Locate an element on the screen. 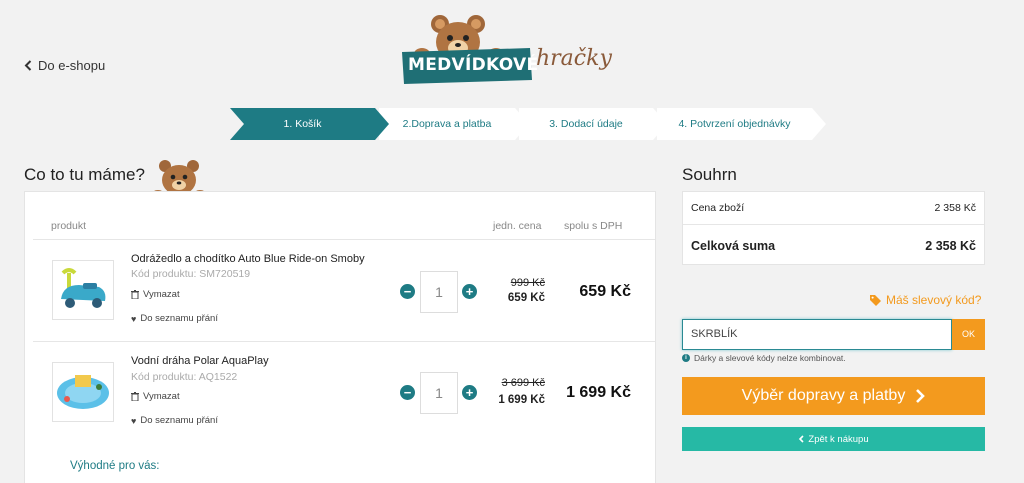 This screenshot has width=1024, height=483. old-price: 999 Kč is located at coordinates (527, 283).